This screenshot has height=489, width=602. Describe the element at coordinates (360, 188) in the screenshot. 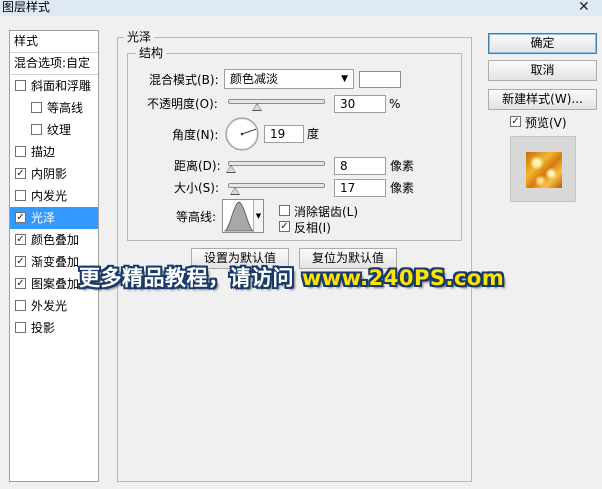

I see `size-input: 17` at that location.